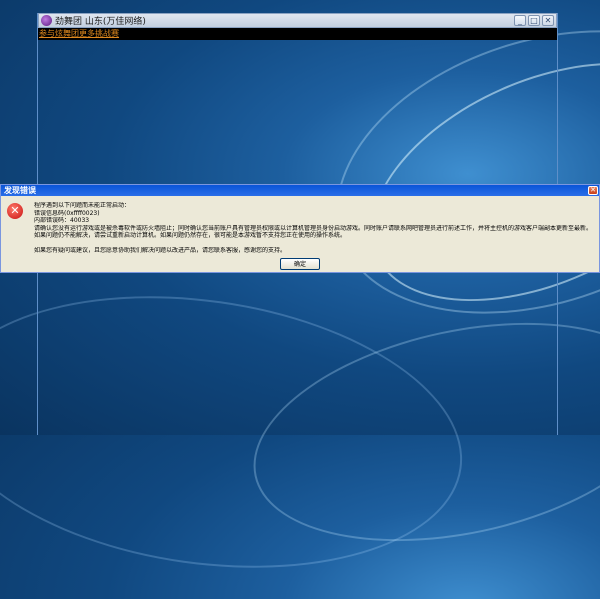  I want to click on game-window-titlebar: 劲舞团 山东(万佳网络) _ □ ✕, so click(297, 20).